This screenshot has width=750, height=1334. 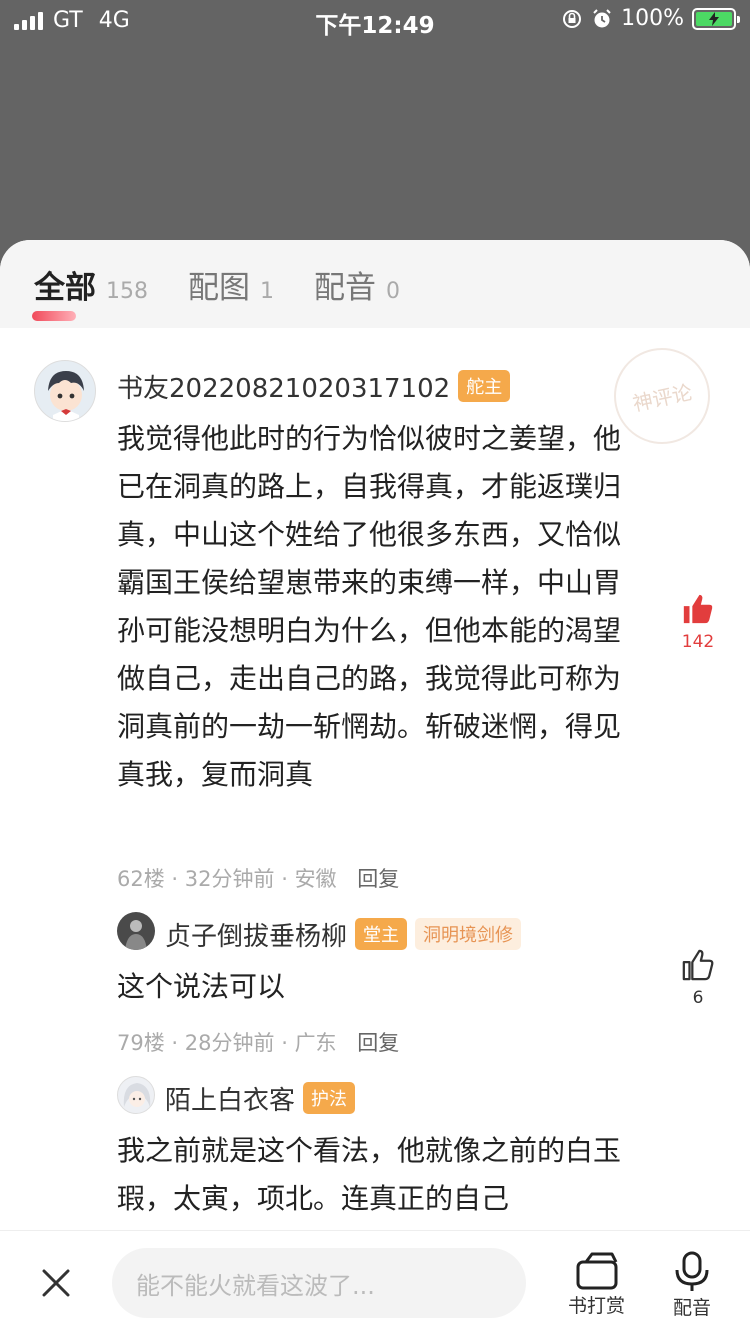 I want to click on reply-meta: 79楼 · 28分钟前 · 广东 回复, so click(x=258, y=1042).